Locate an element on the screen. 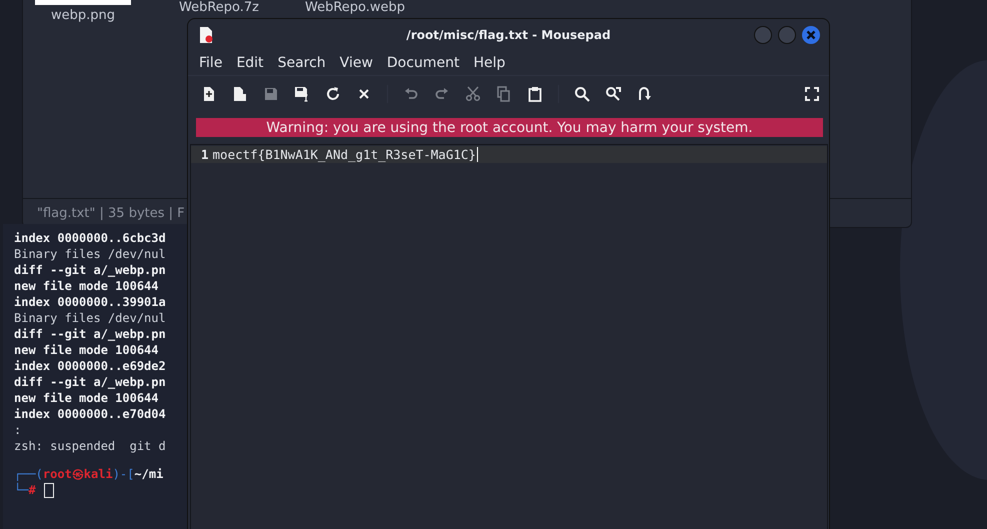  terminal-line: index 0000000..e69de2 is located at coordinates (90, 366).